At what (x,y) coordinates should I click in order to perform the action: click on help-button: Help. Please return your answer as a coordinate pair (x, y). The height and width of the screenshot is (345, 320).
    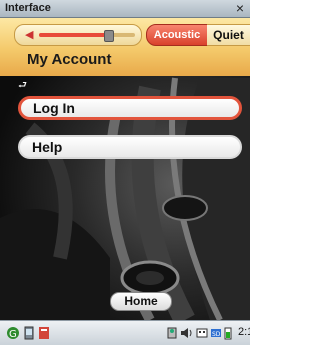
    Looking at the image, I should click on (130, 147).